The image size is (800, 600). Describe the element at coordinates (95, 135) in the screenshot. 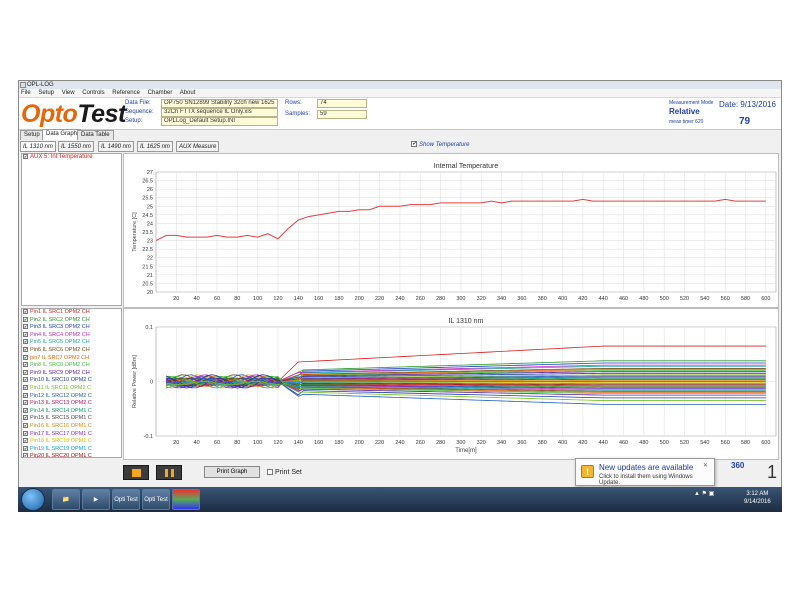

I see `tab-data-table: Data Table` at that location.